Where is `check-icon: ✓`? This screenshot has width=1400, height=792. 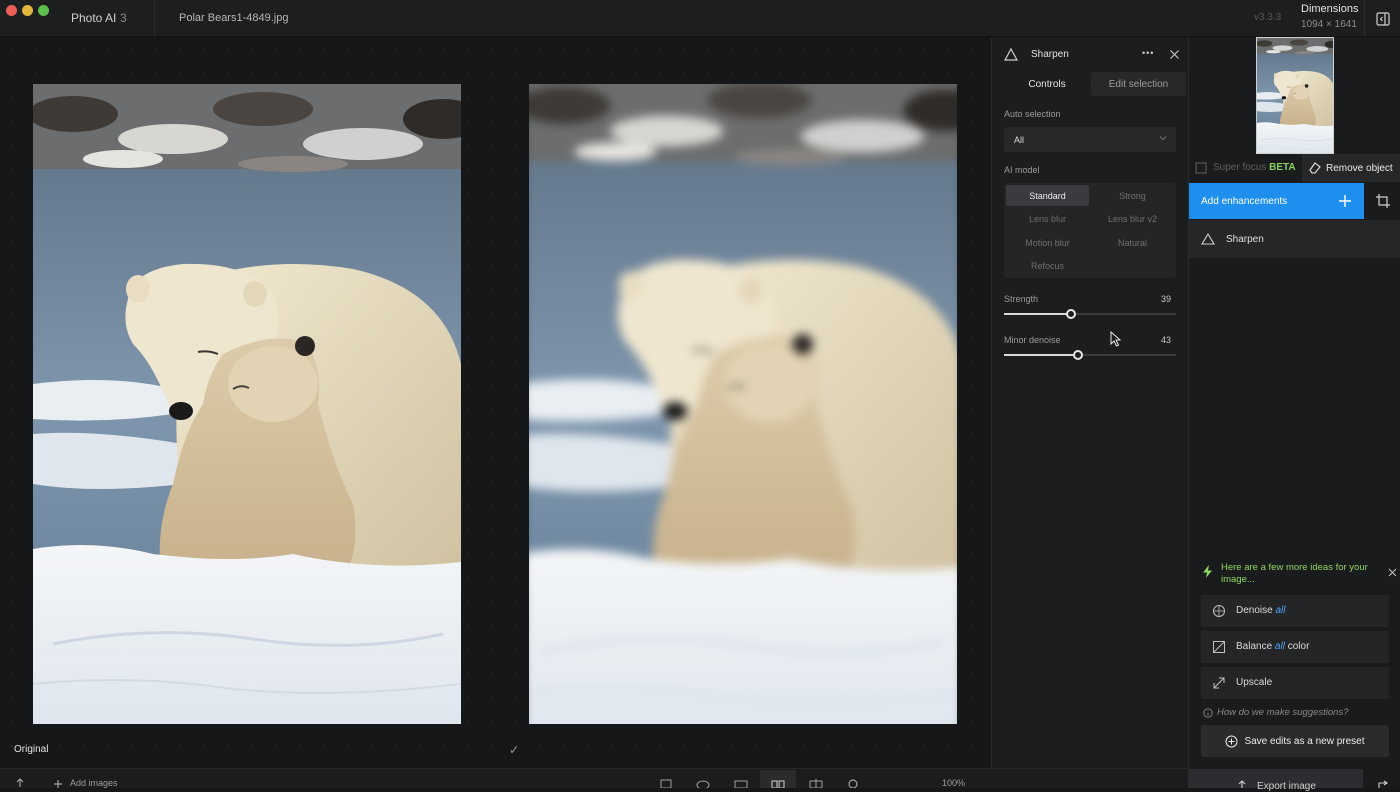
check-icon: ✓ is located at coordinates (514, 750).